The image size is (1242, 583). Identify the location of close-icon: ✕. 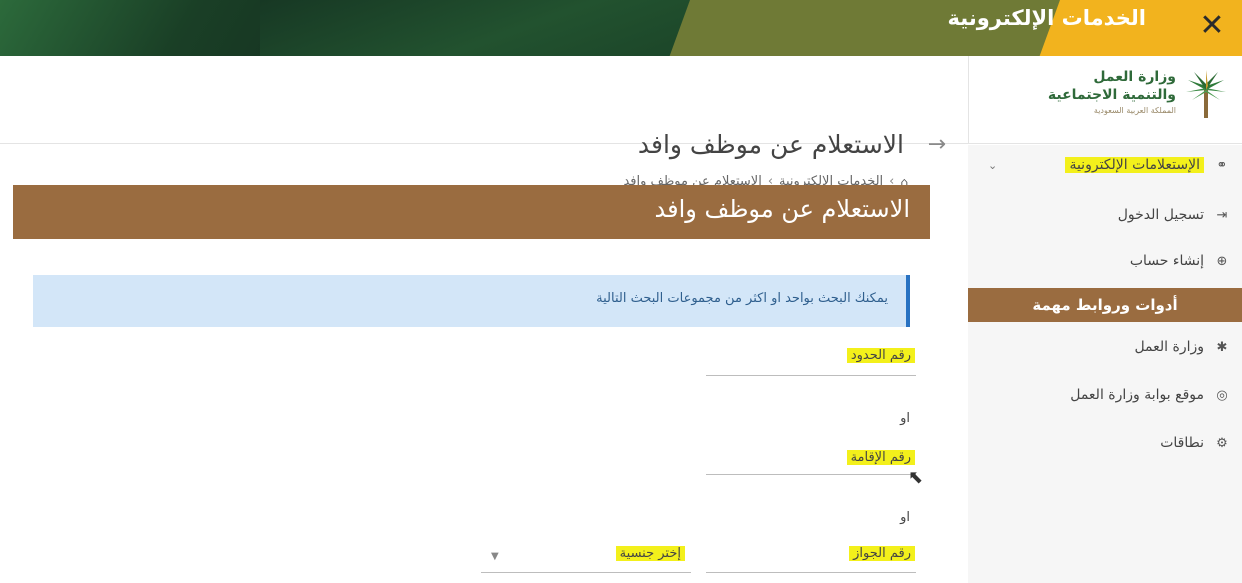
(1212, 26).